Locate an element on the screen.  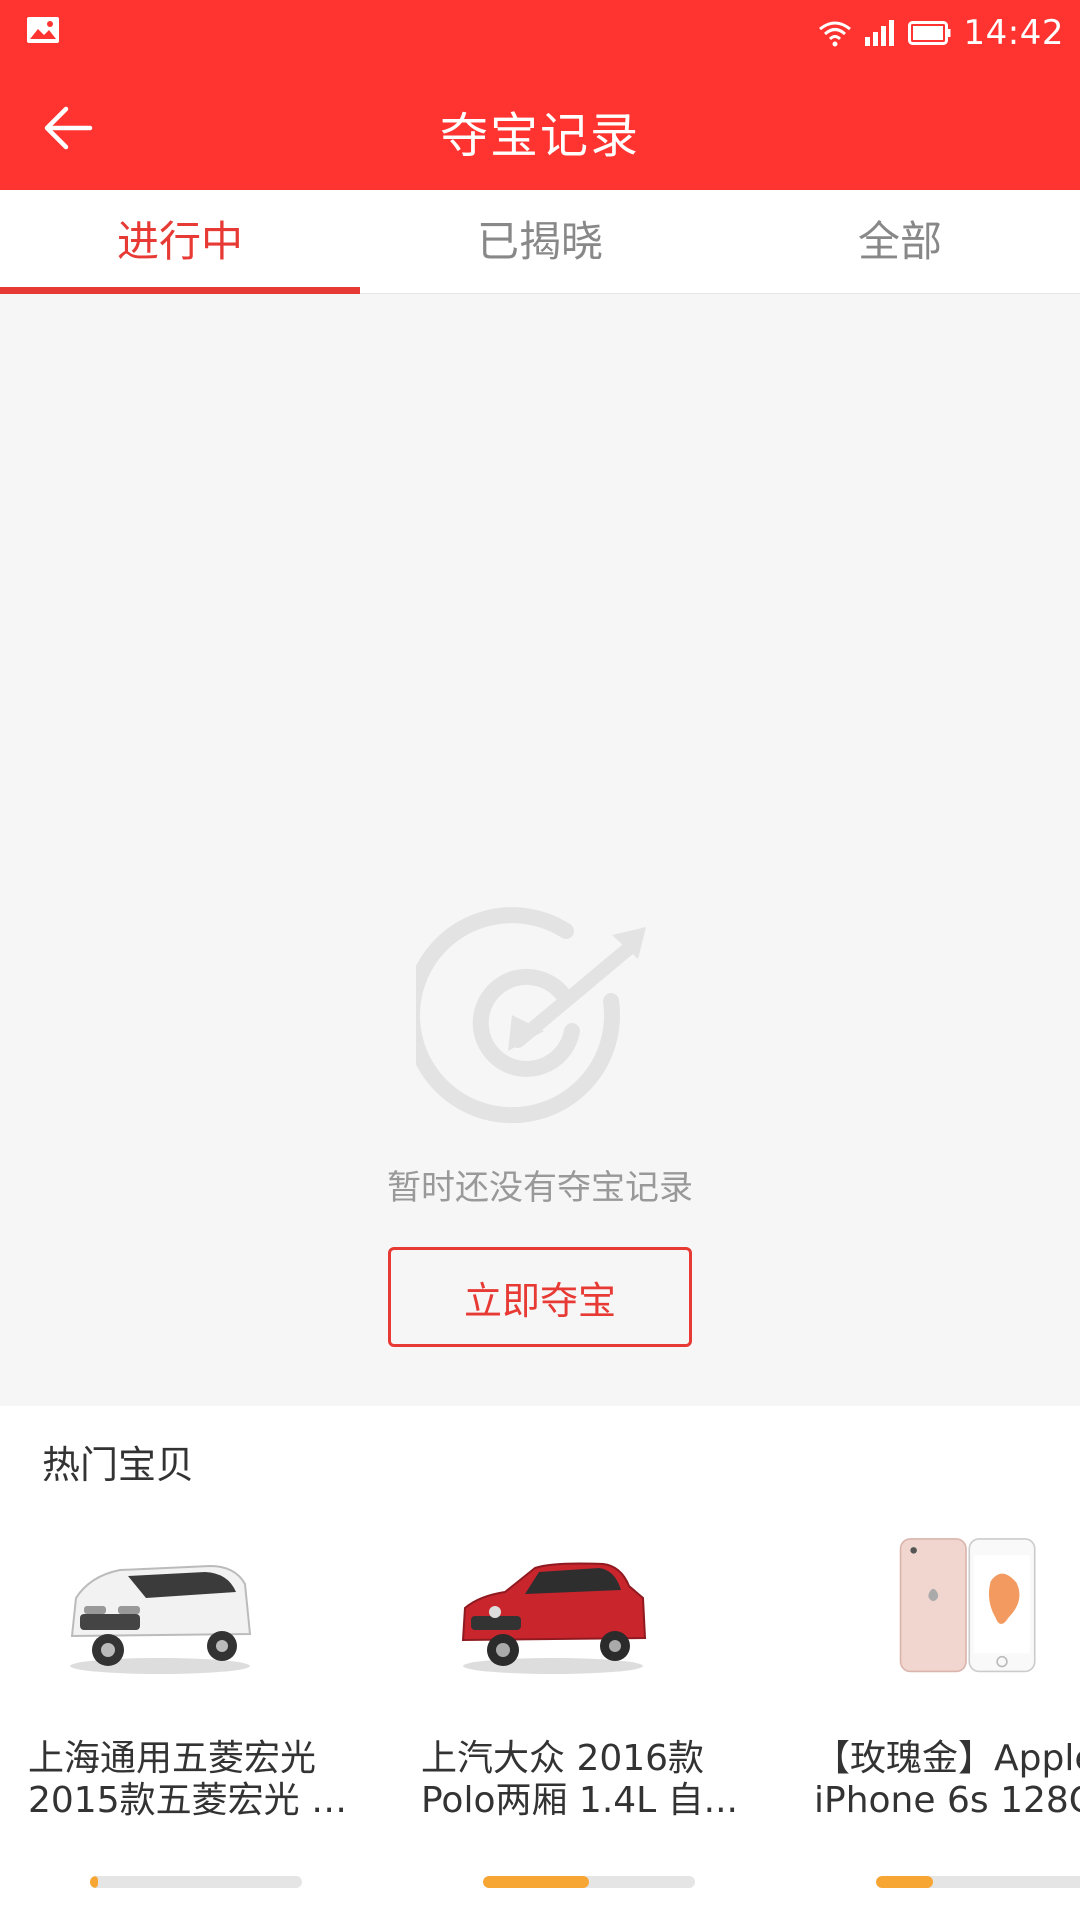
app-bar: 夺宝记录 is located at coordinates (540, 128).